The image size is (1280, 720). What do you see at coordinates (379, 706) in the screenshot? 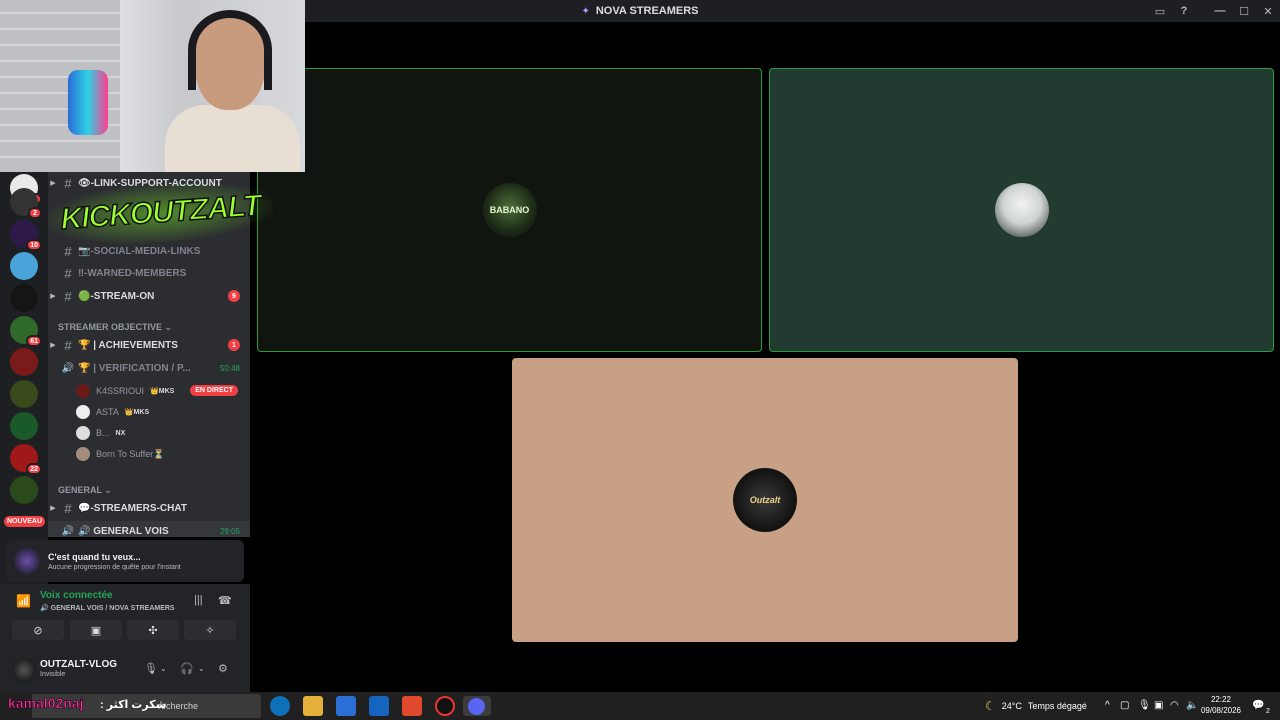
I see `mail-icon` at bounding box center [379, 706].